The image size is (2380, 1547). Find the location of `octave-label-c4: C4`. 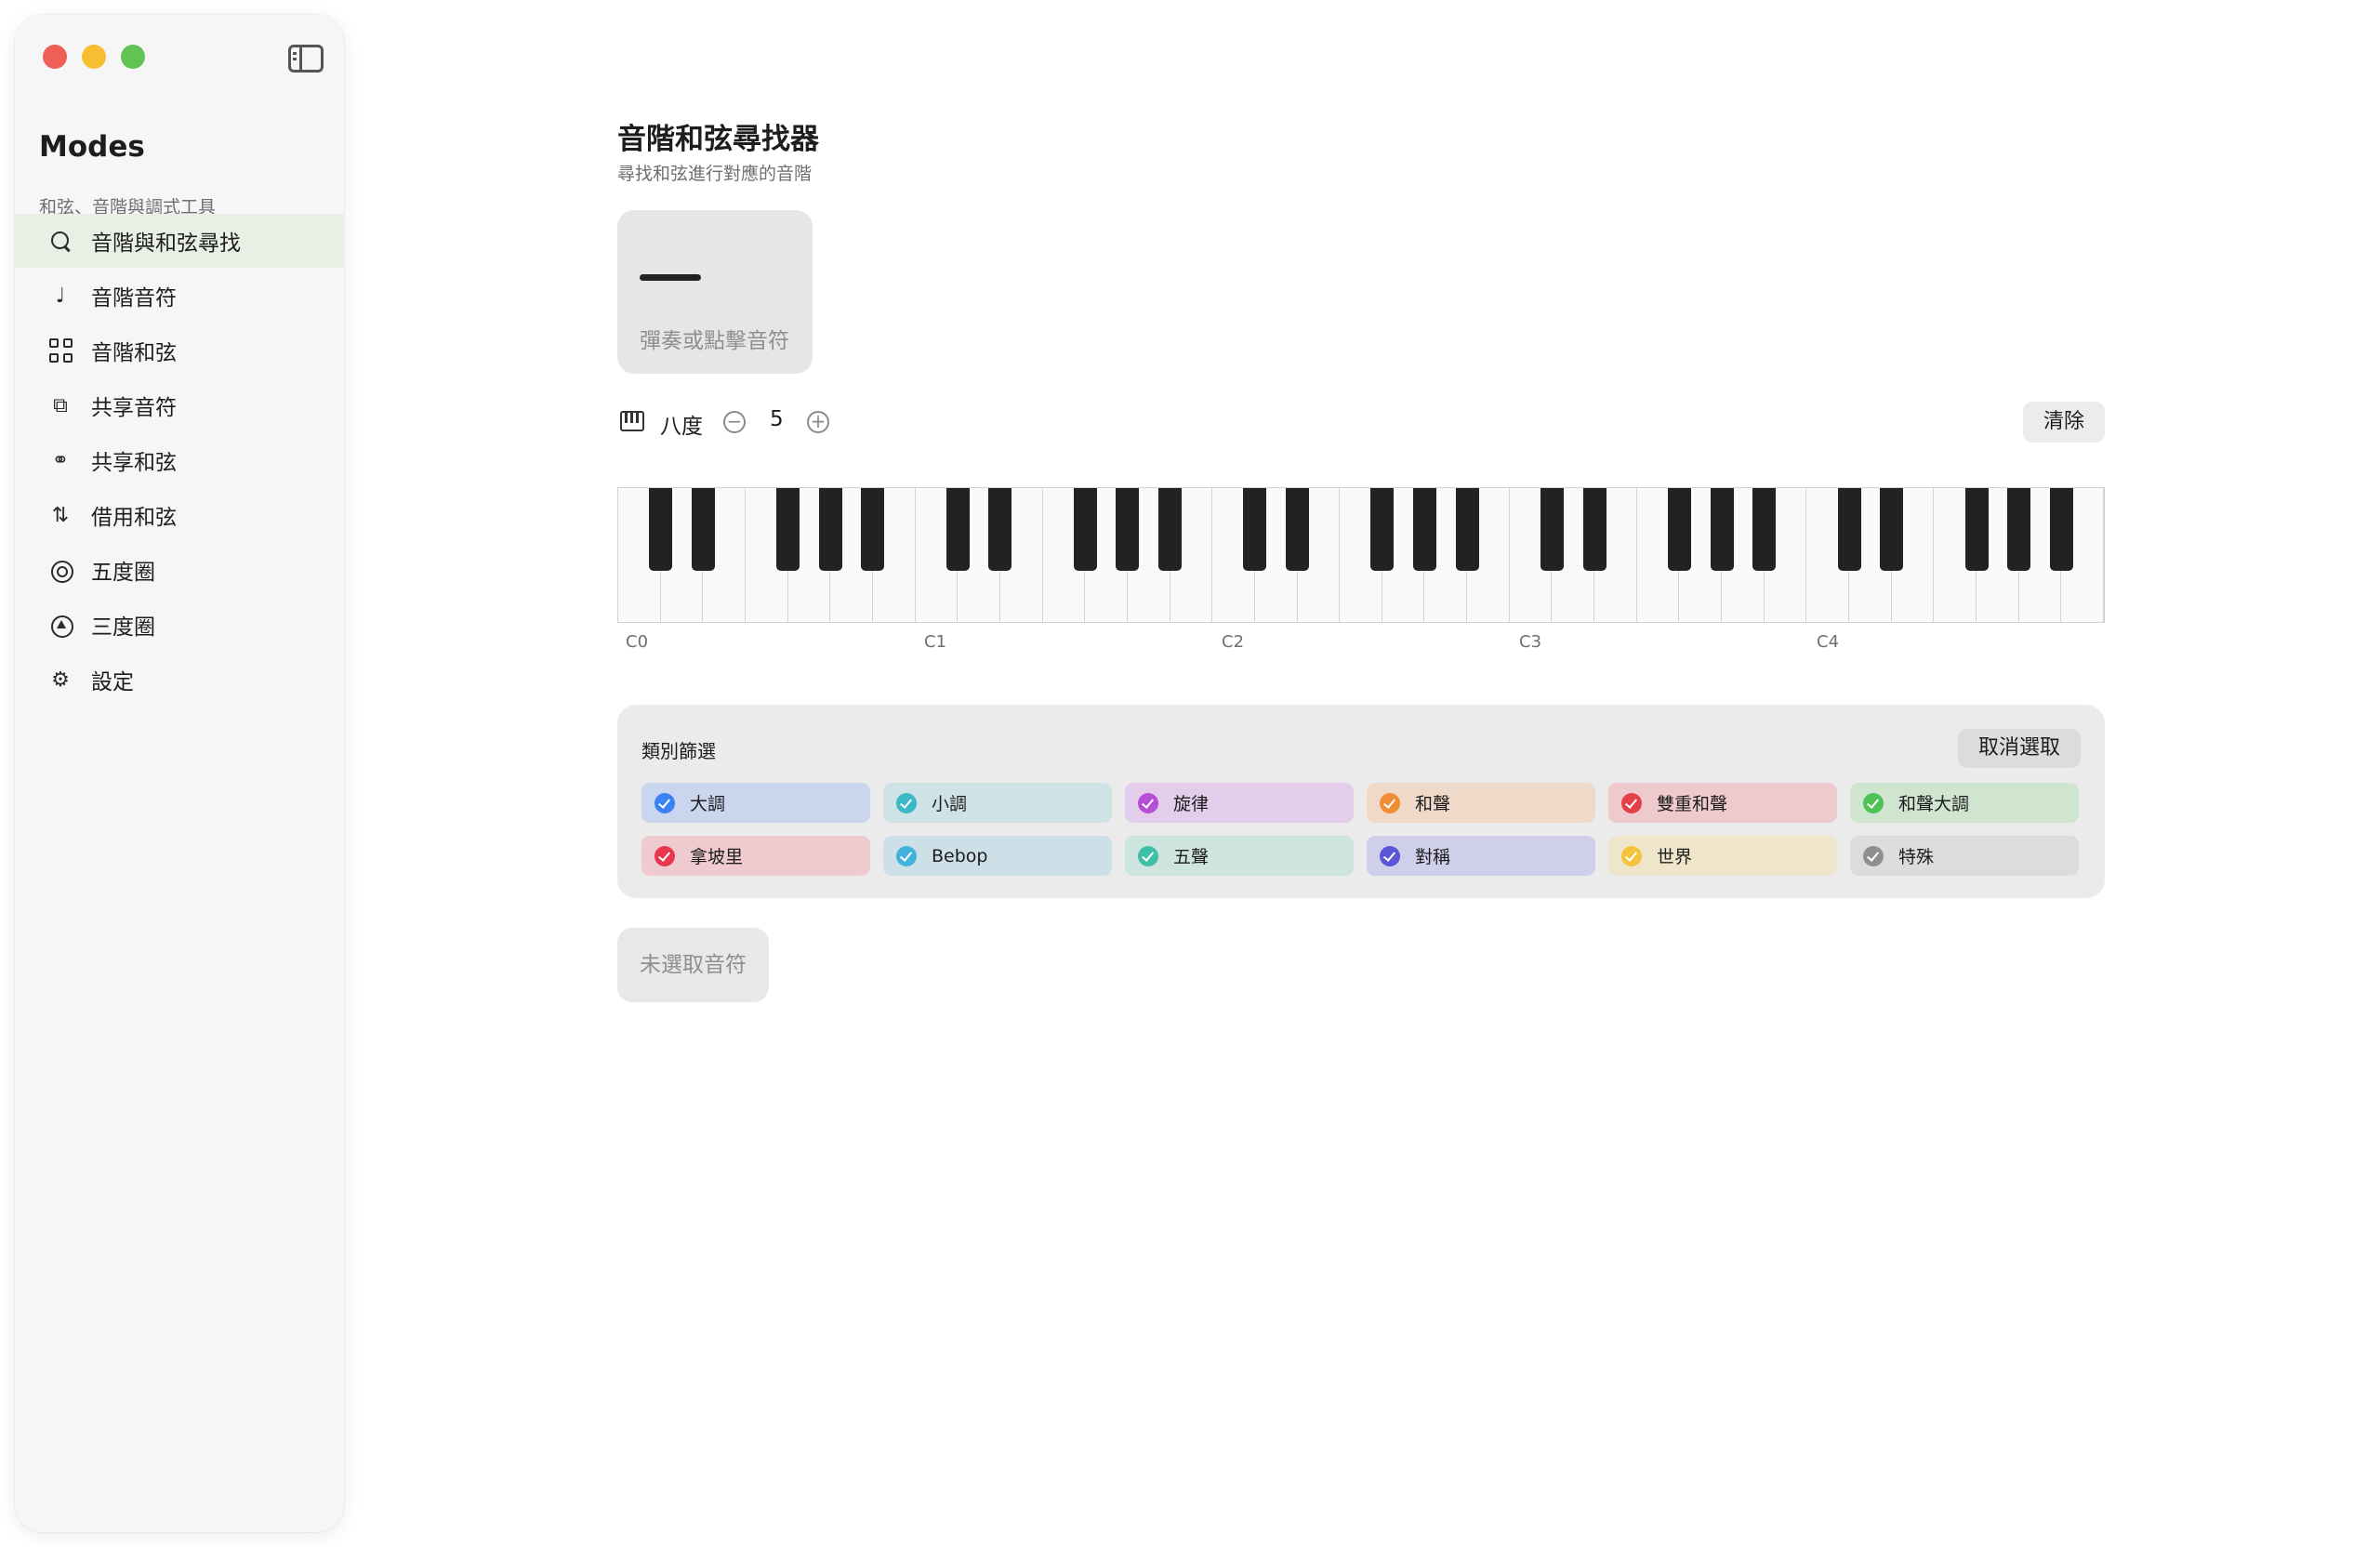

octave-label-c4: C4 is located at coordinates (1828, 642).